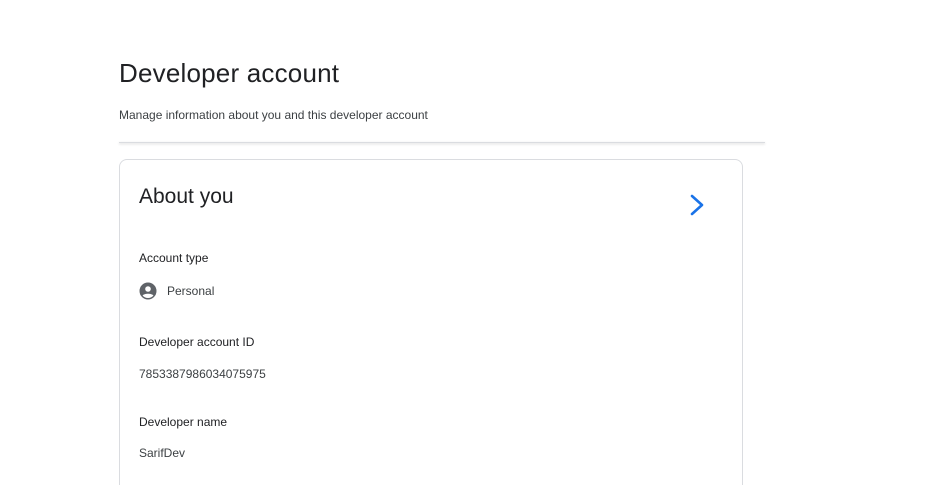 The width and height of the screenshot is (937, 485). I want to click on page-title: Developer account, so click(229, 73).